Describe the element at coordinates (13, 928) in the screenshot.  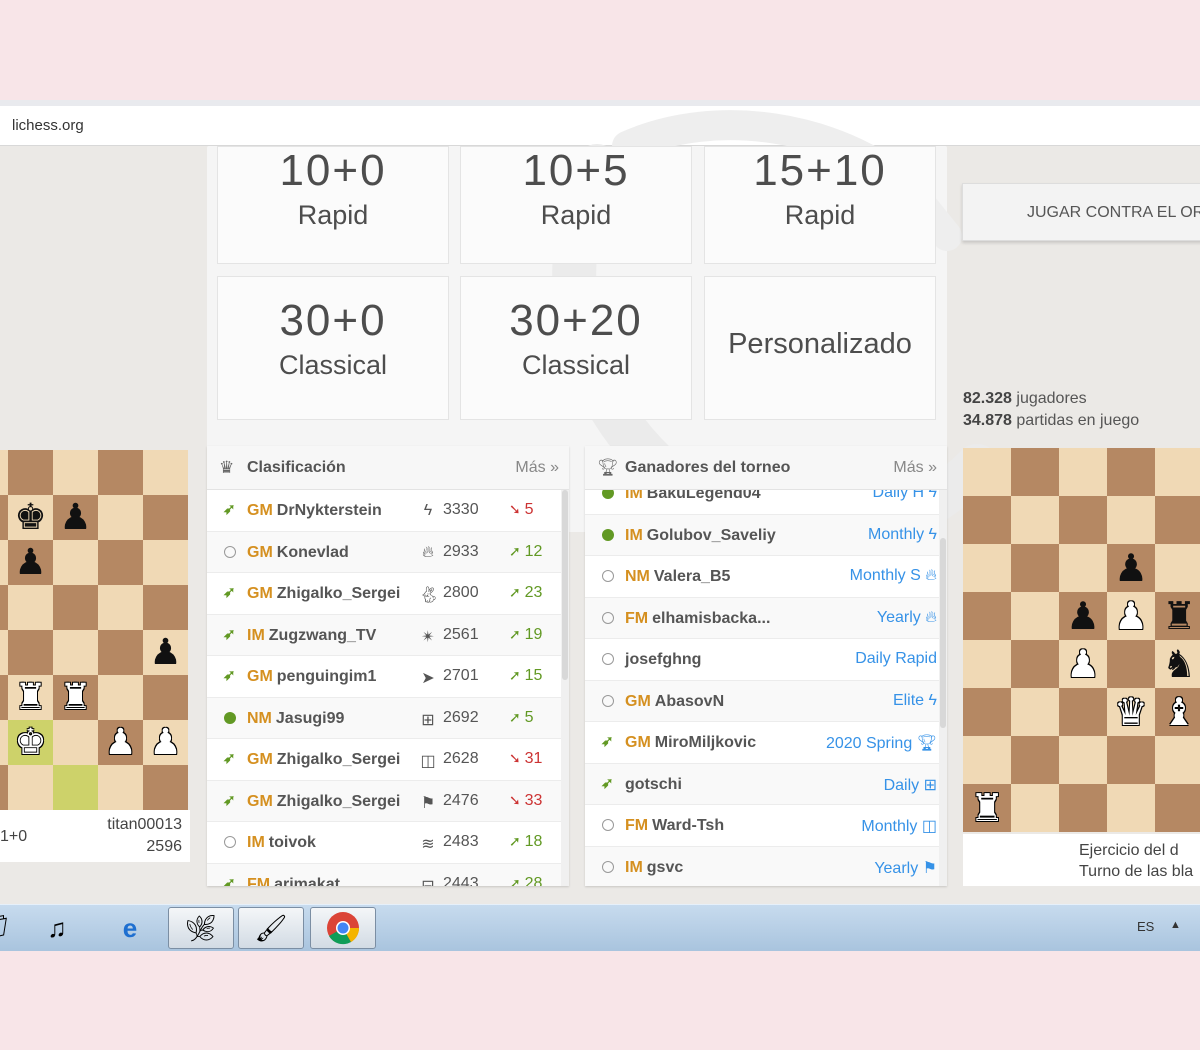
I see `folder-icon: 📁︎` at that location.